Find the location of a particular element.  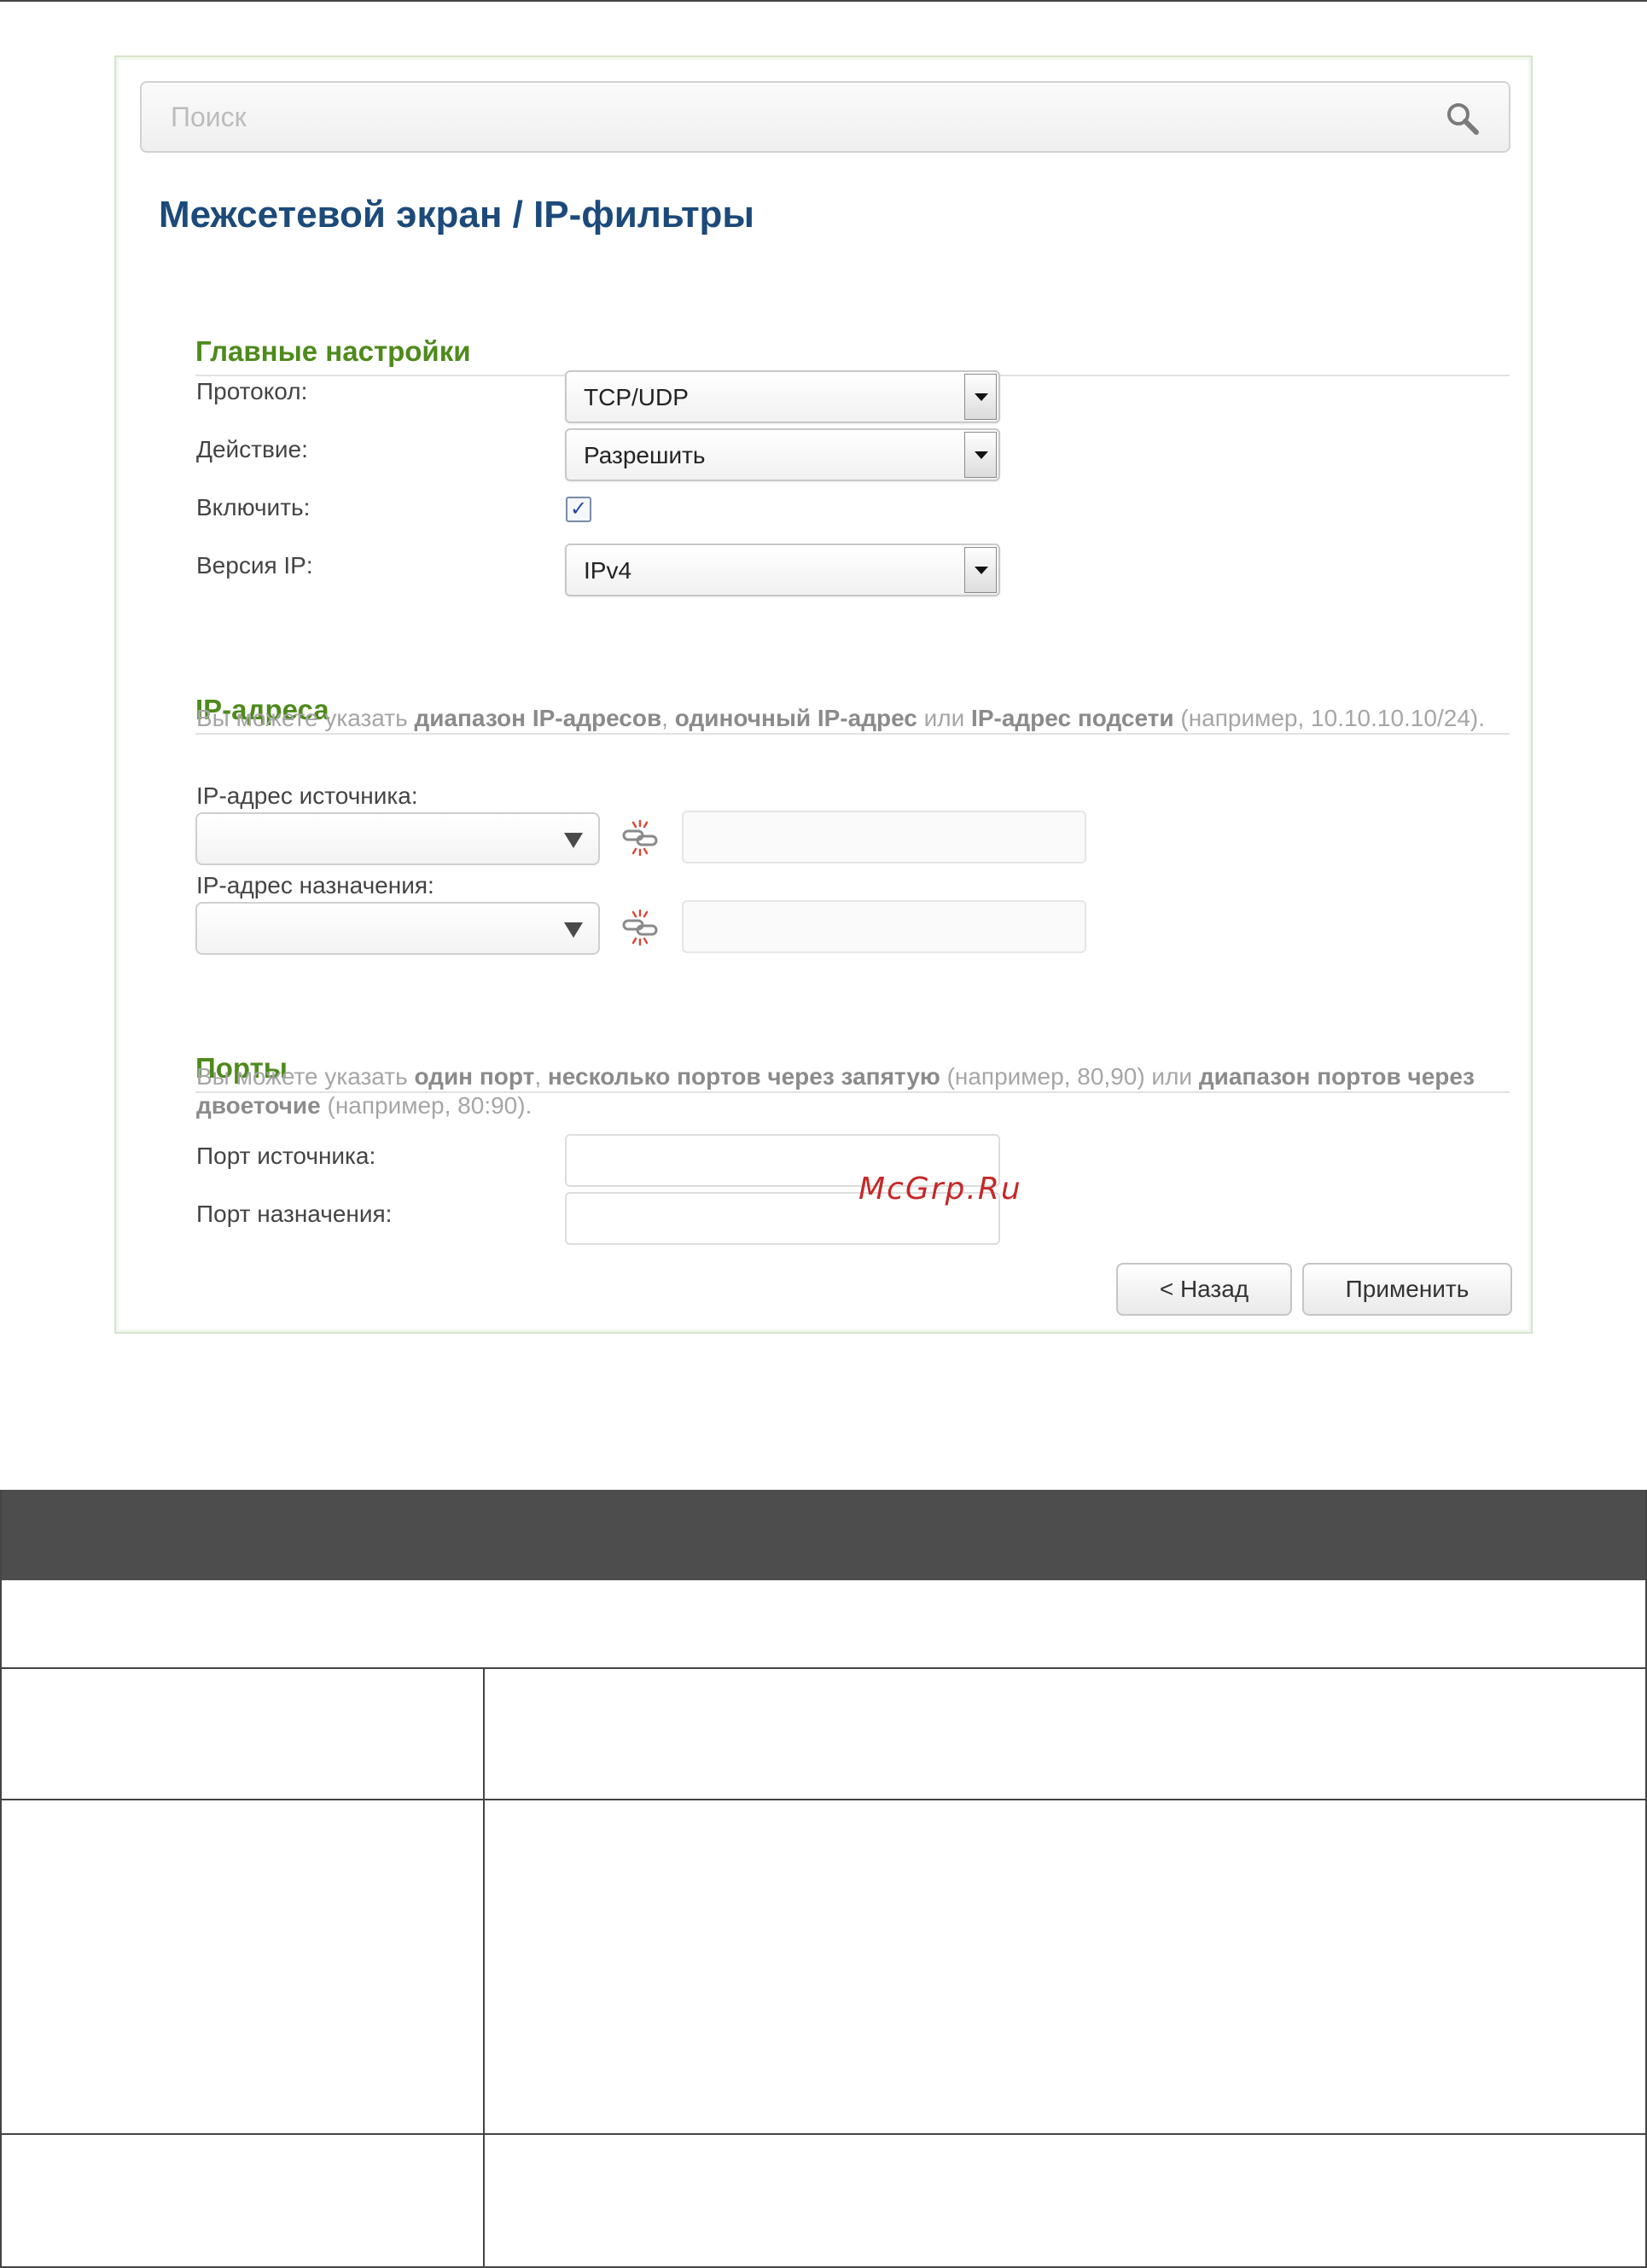

ip-version-value: IPv4 is located at coordinates (608, 570).